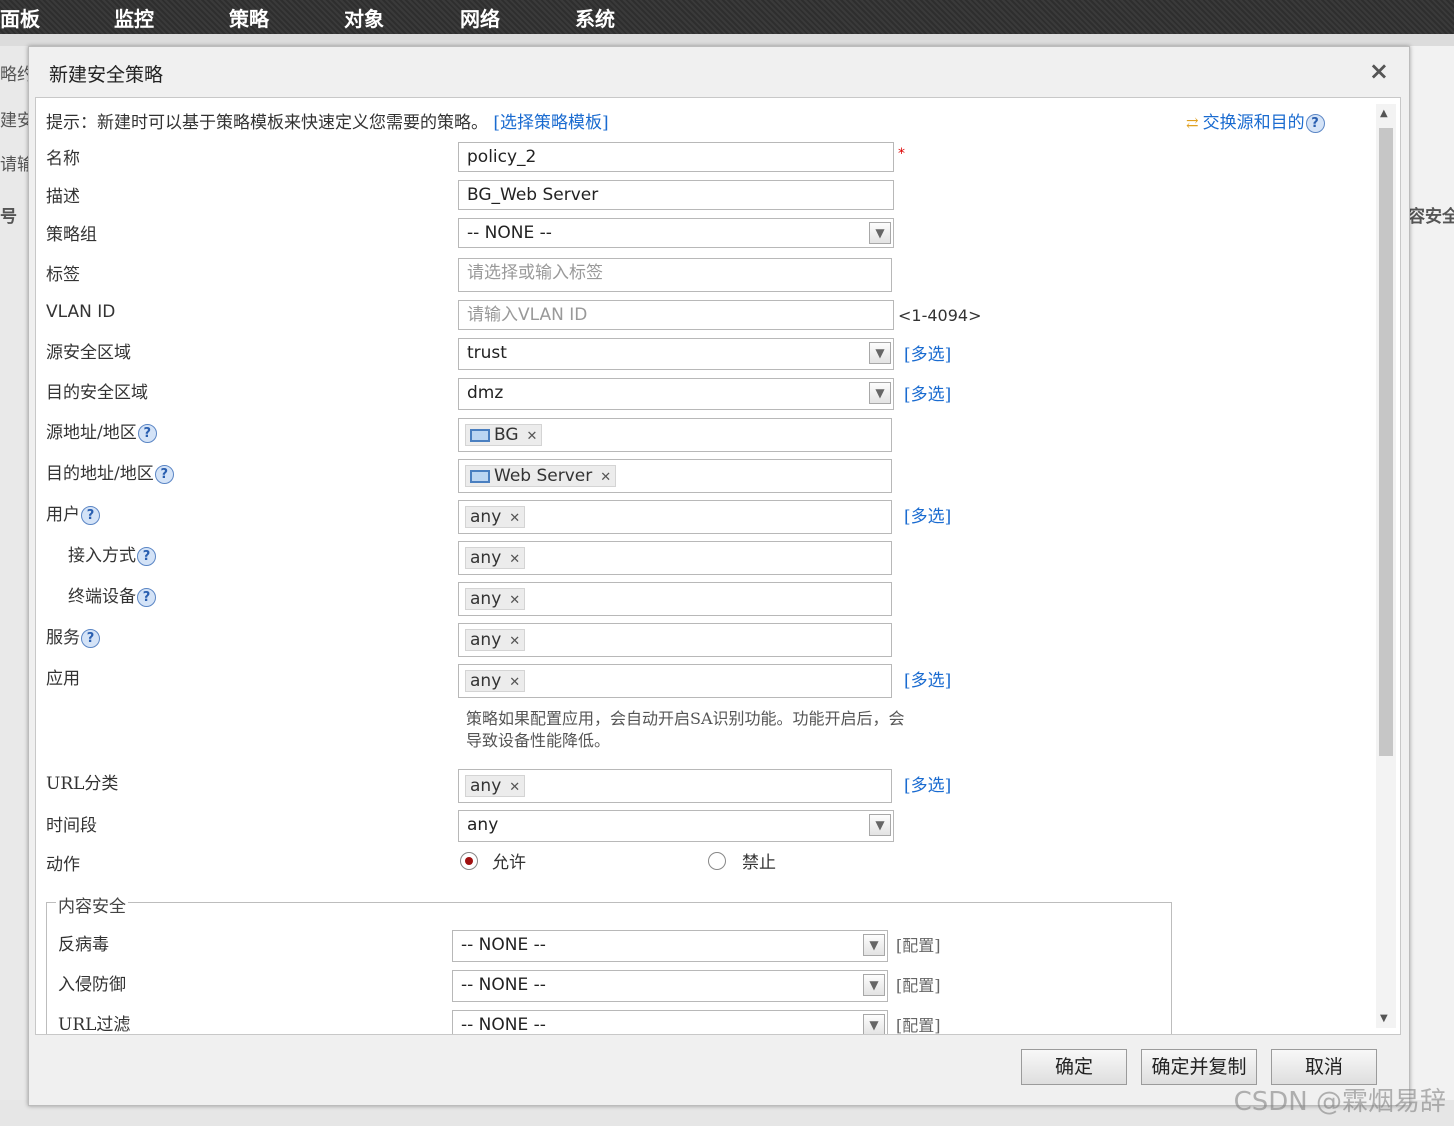 This screenshot has height=1126, width=1454. I want to click on source-zone-multi-select-link: [多选], so click(927, 352).